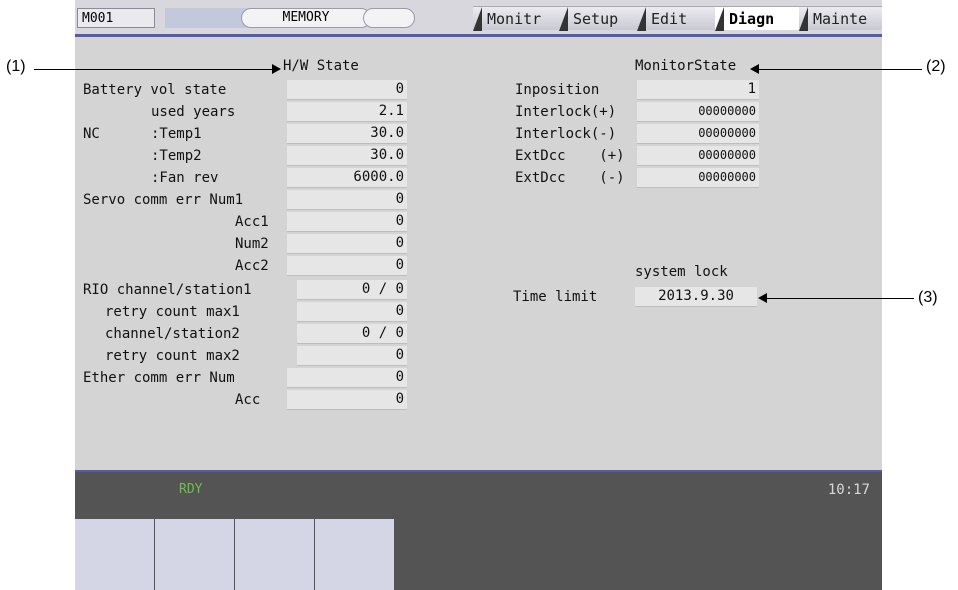  Describe the element at coordinates (555, 297) in the screenshot. I see `time-limit-label: Time limit` at that location.